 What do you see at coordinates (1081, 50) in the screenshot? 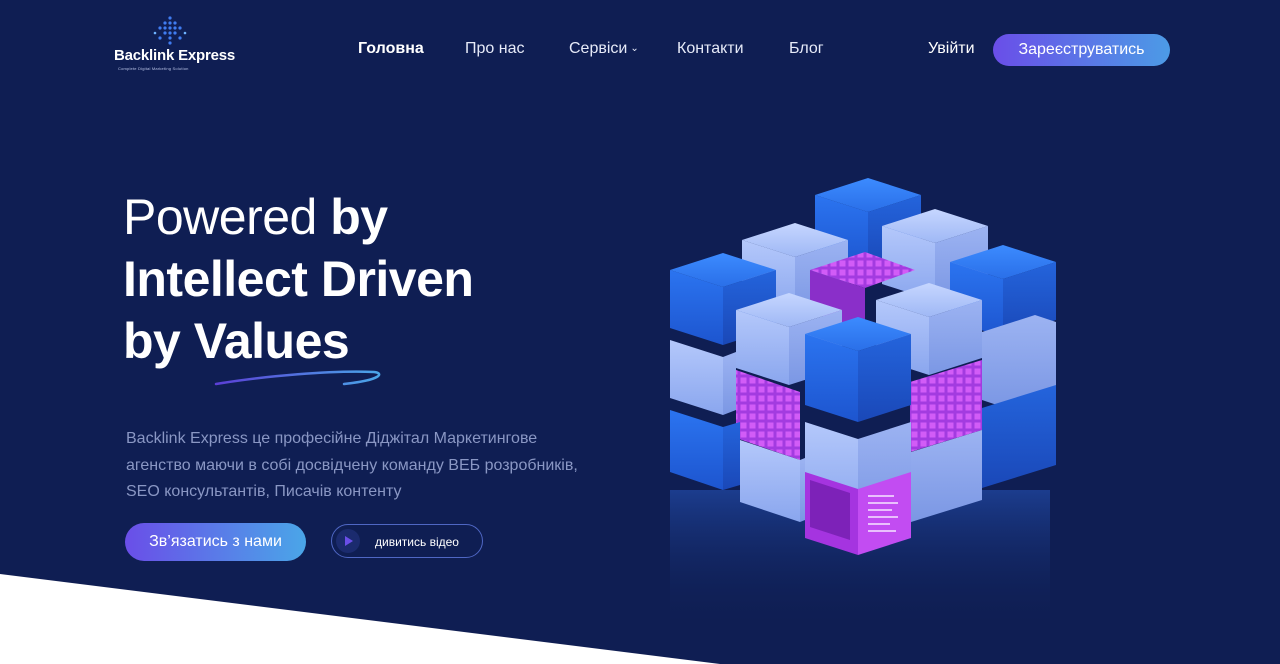
I see `signup-button: Зареєструватись` at bounding box center [1081, 50].